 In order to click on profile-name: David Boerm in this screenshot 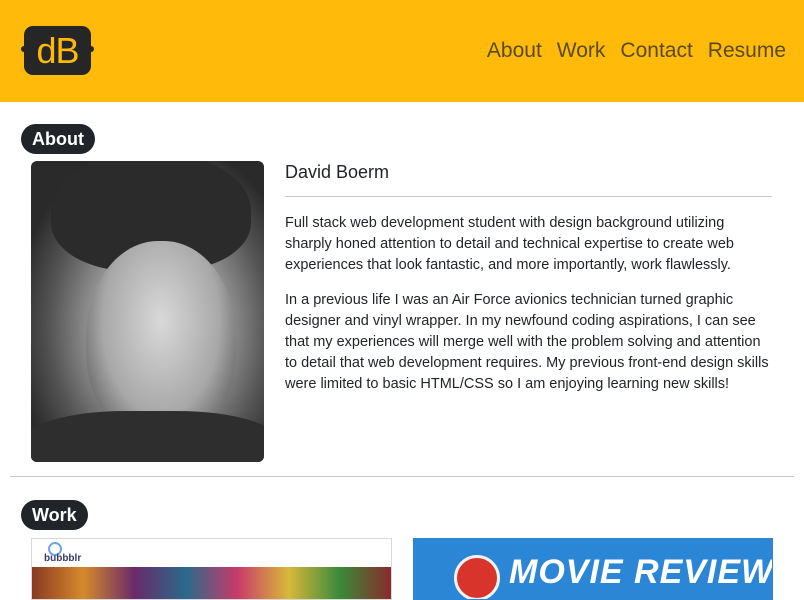, I will do `click(337, 172)`.